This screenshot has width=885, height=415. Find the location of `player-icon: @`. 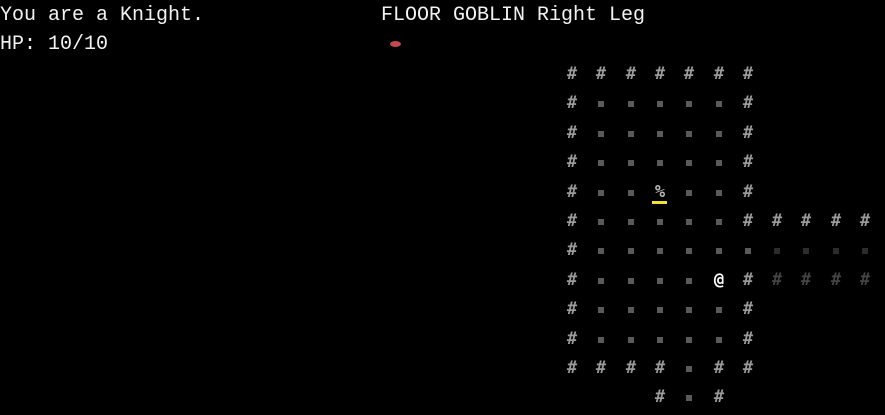

player-icon: @ is located at coordinates (719, 280).